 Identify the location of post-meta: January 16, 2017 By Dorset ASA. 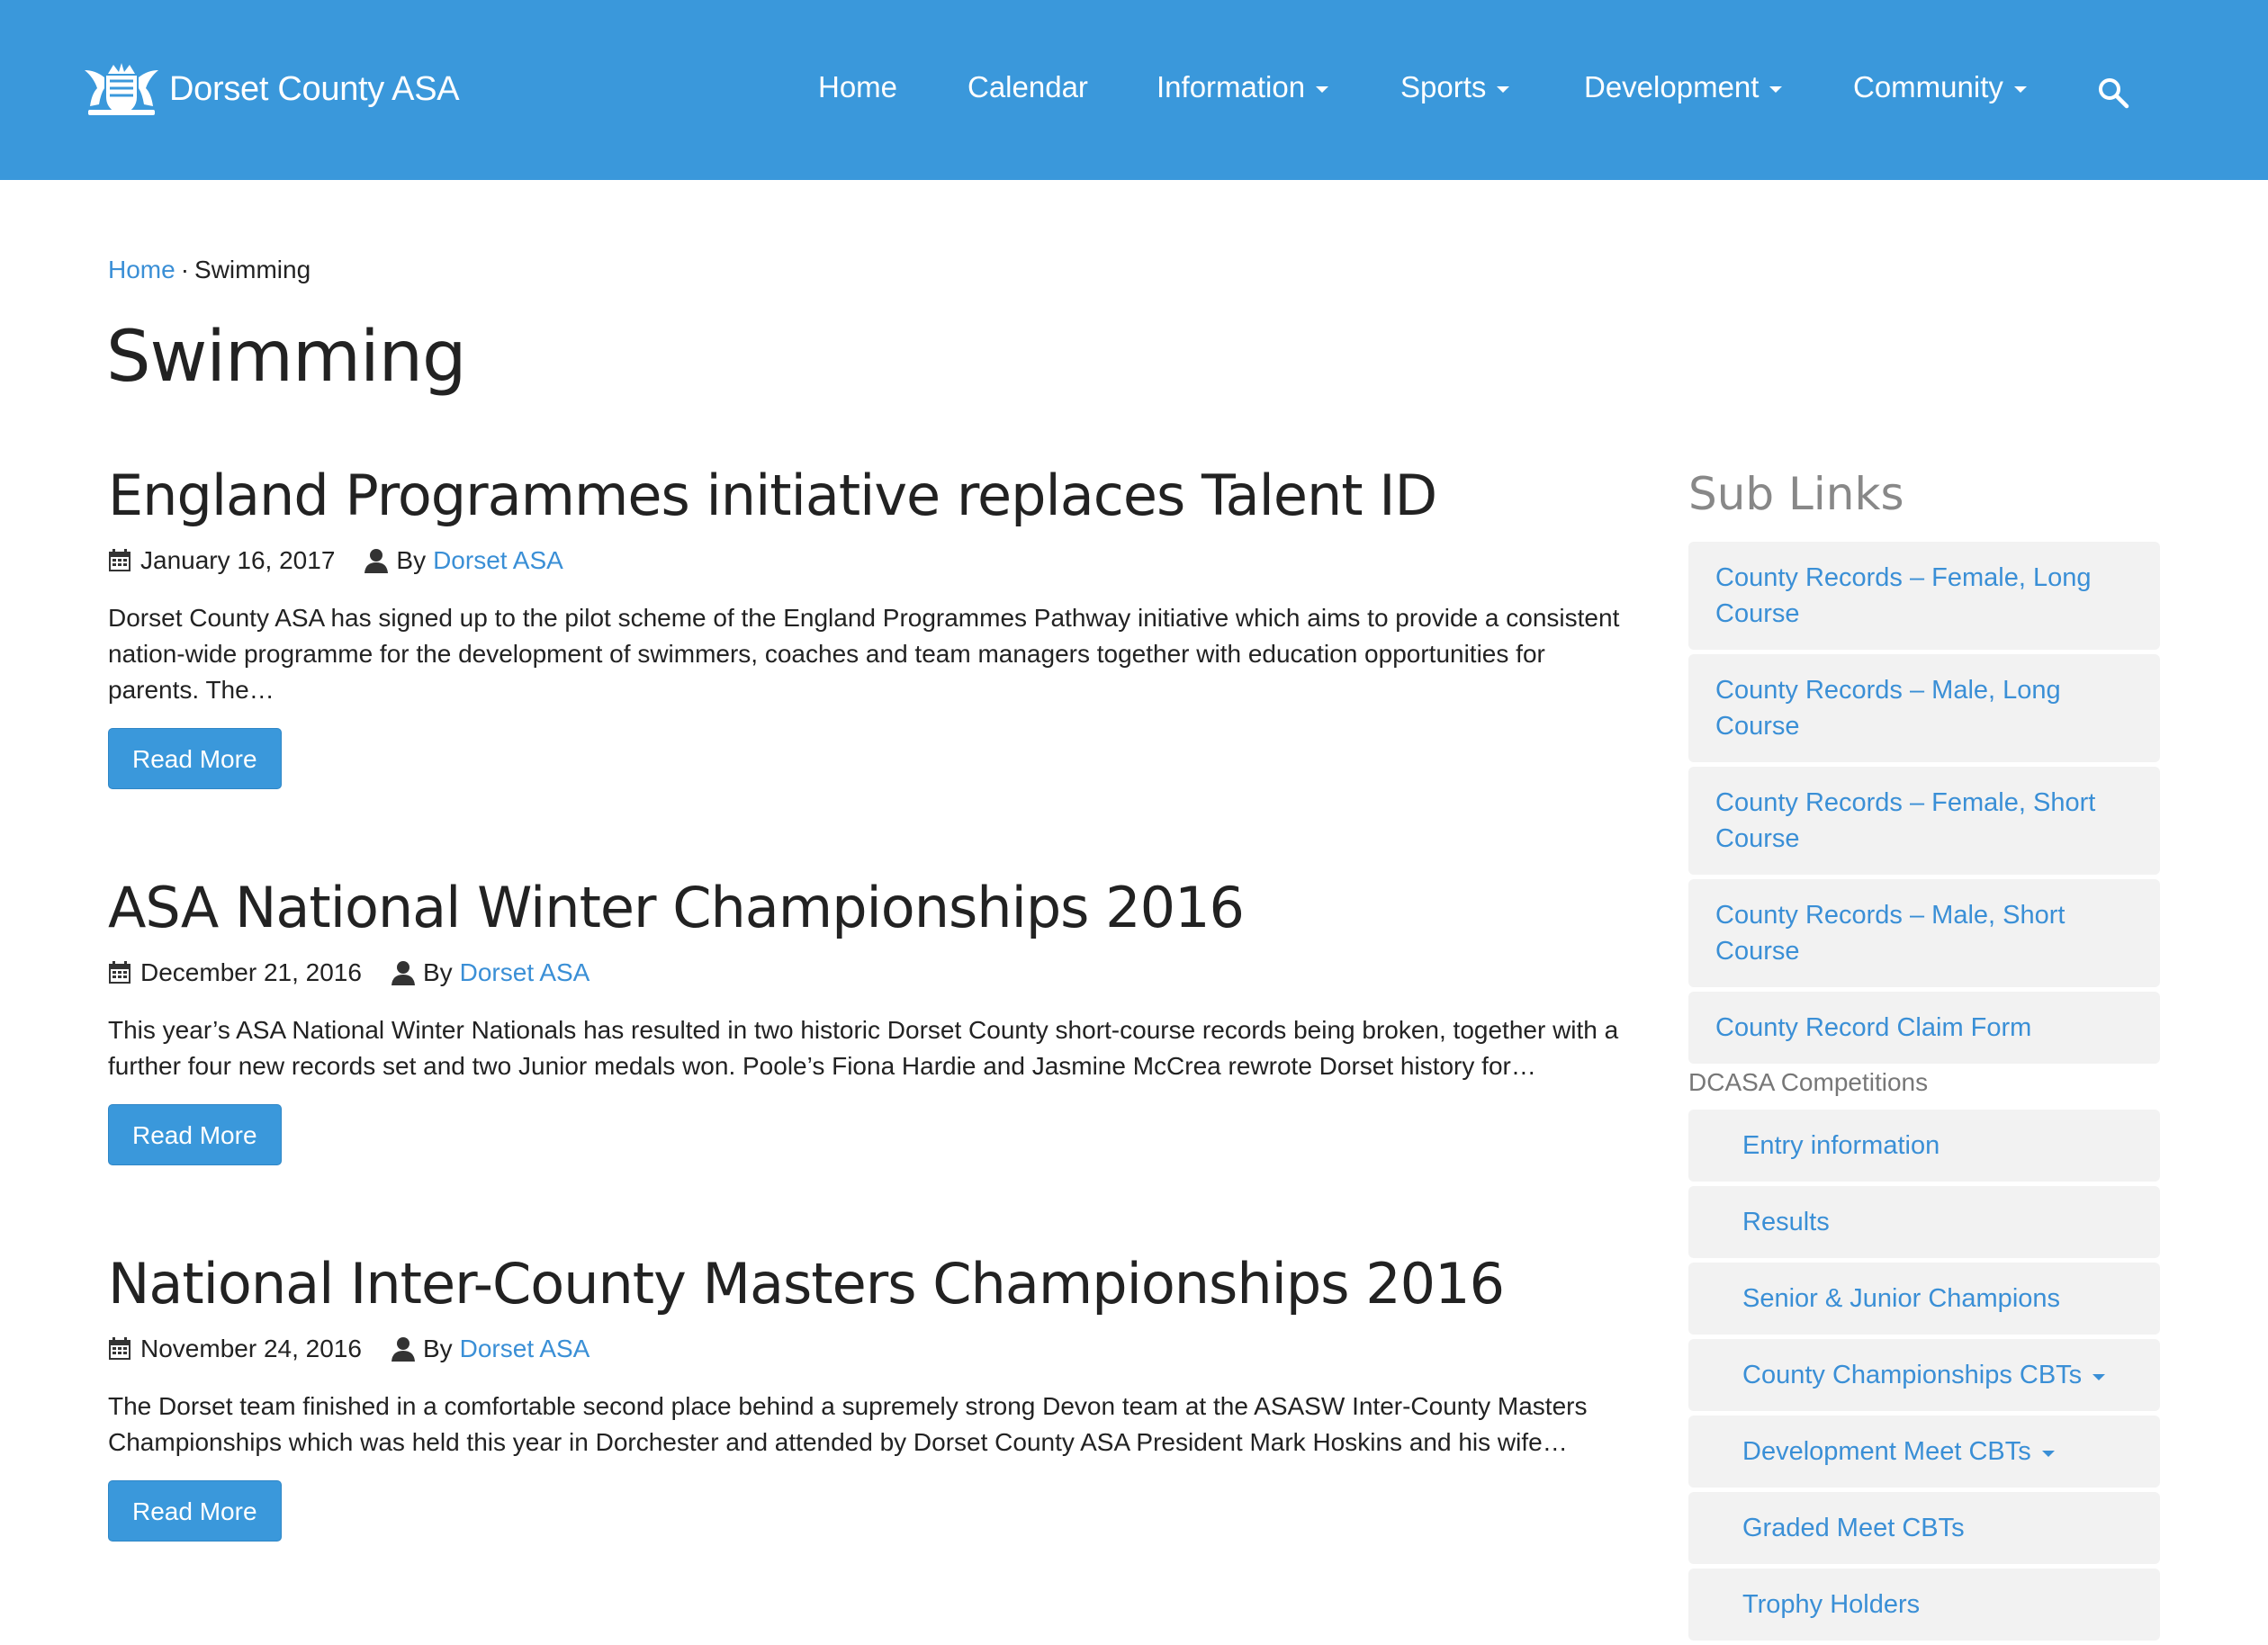
(864, 560).